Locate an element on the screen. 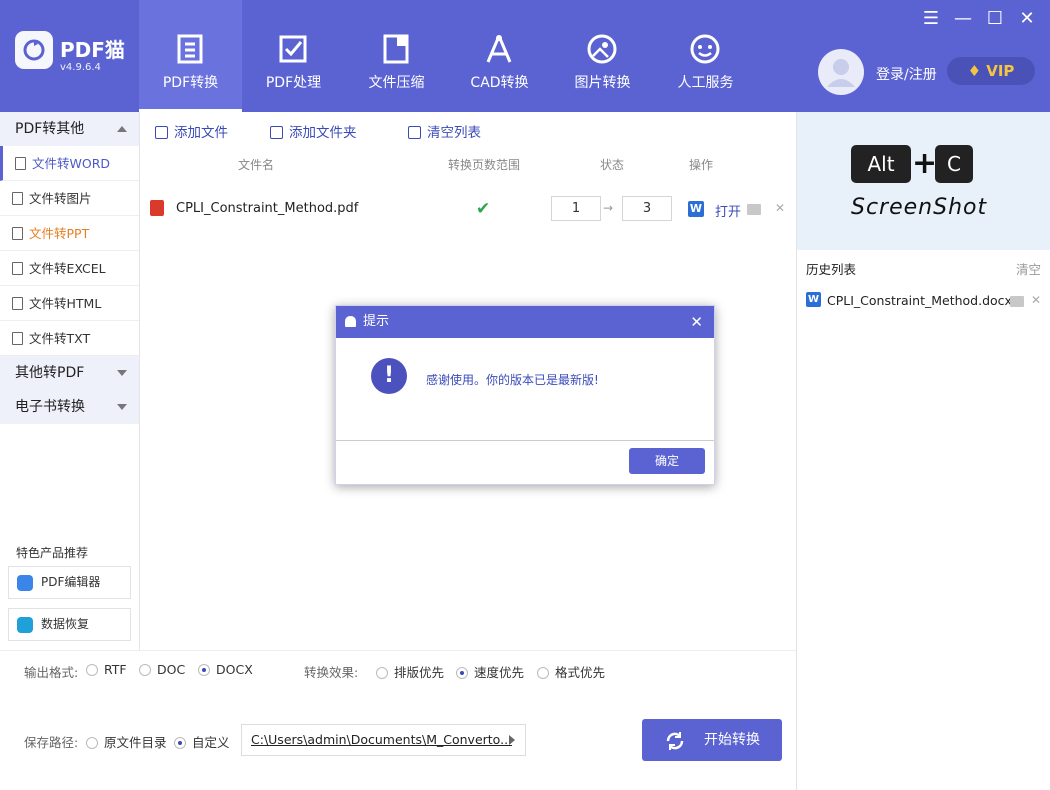  add-file-icon is located at coordinates (161, 132).